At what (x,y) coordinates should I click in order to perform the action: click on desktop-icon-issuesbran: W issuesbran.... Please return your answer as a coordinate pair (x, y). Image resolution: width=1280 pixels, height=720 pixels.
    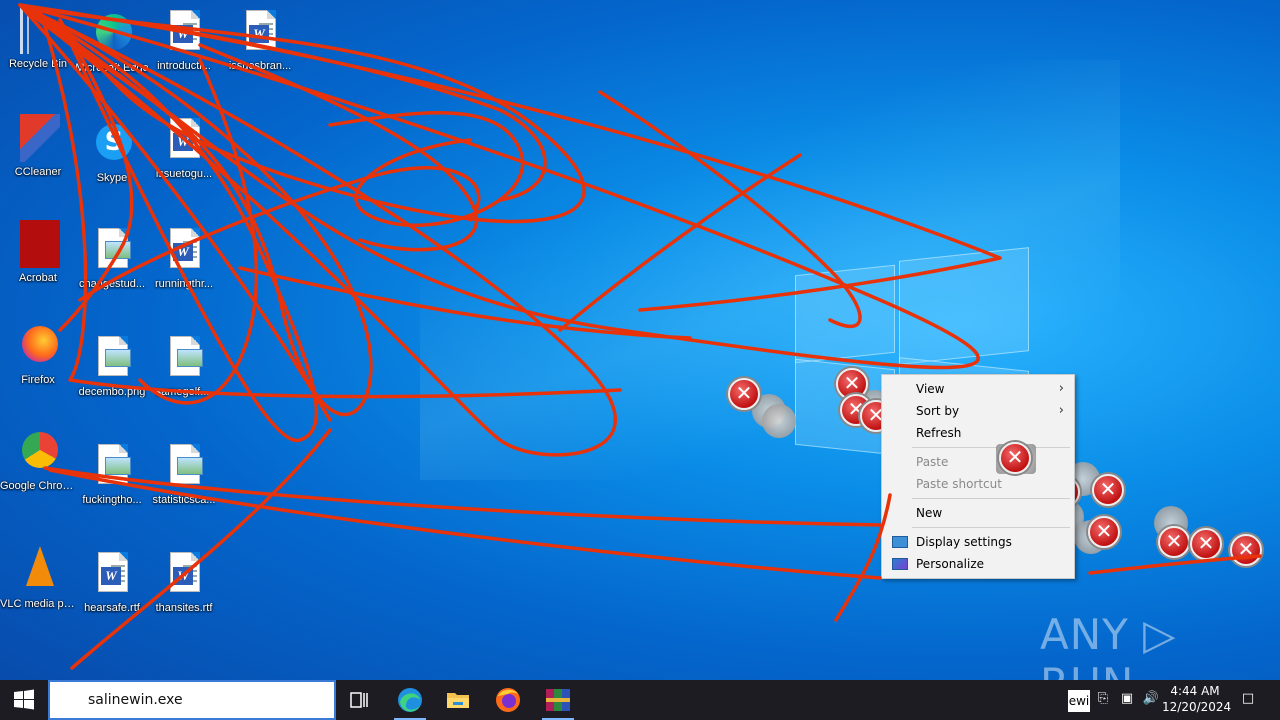
    Looking at the image, I should click on (260, 40).